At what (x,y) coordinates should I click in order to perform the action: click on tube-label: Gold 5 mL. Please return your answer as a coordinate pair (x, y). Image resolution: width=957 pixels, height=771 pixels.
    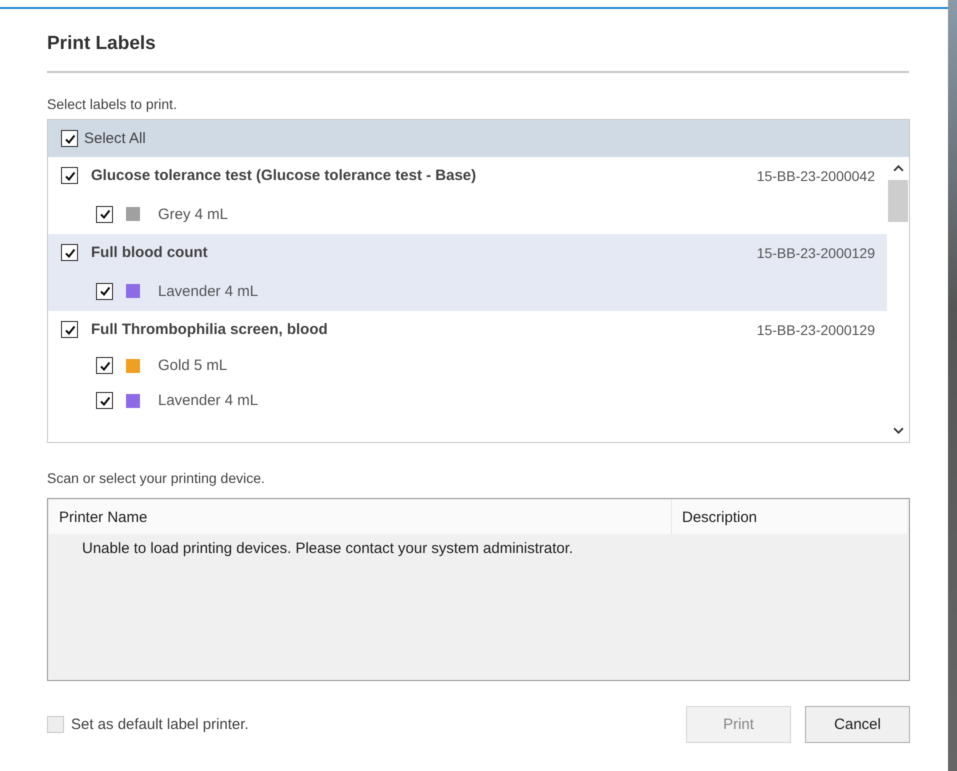
    Looking at the image, I should click on (193, 365).